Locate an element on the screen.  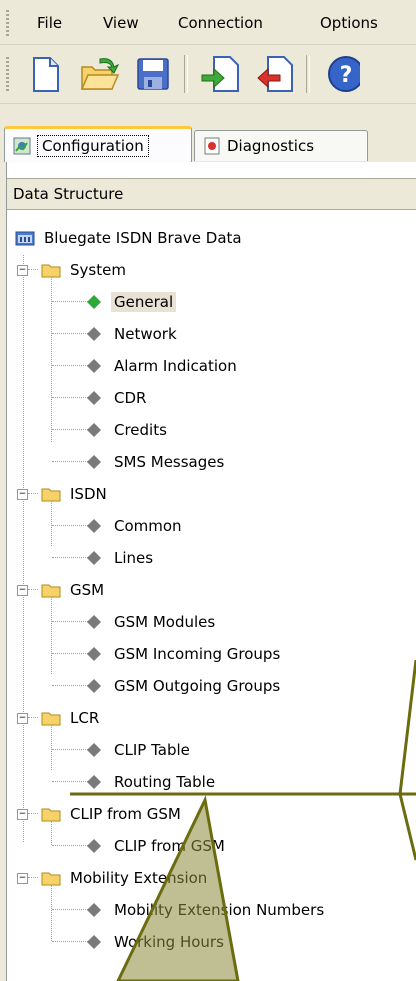
item-label: GSM Outgoing Groups is located at coordinates (197, 686).